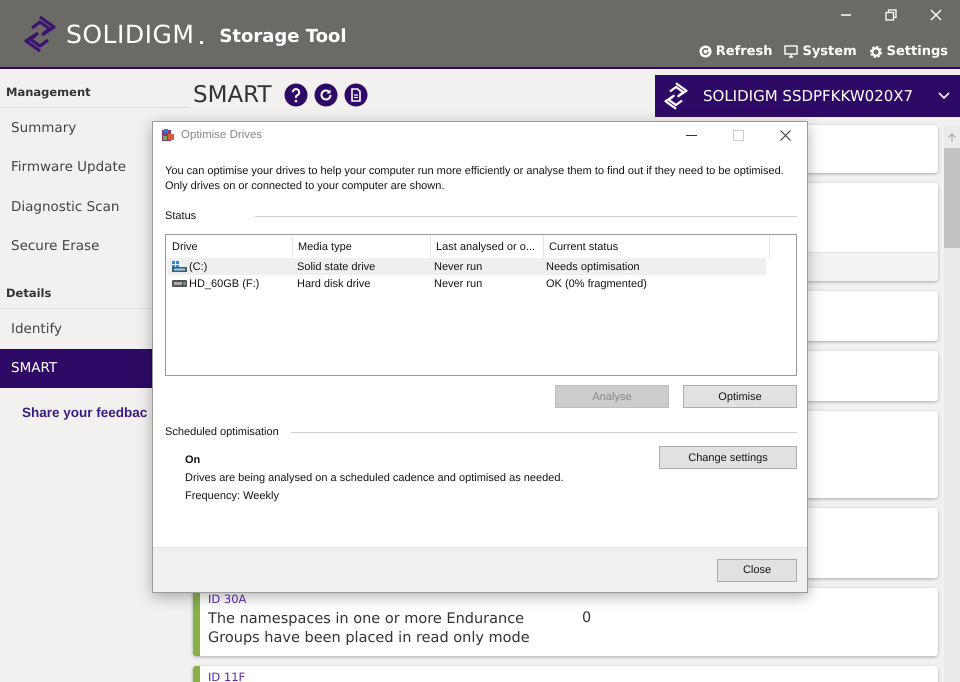 This screenshot has width=960, height=682. Describe the element at coordinates (227, 676) in the screenshot. I see `attribute-id: ID 11F` at that location.